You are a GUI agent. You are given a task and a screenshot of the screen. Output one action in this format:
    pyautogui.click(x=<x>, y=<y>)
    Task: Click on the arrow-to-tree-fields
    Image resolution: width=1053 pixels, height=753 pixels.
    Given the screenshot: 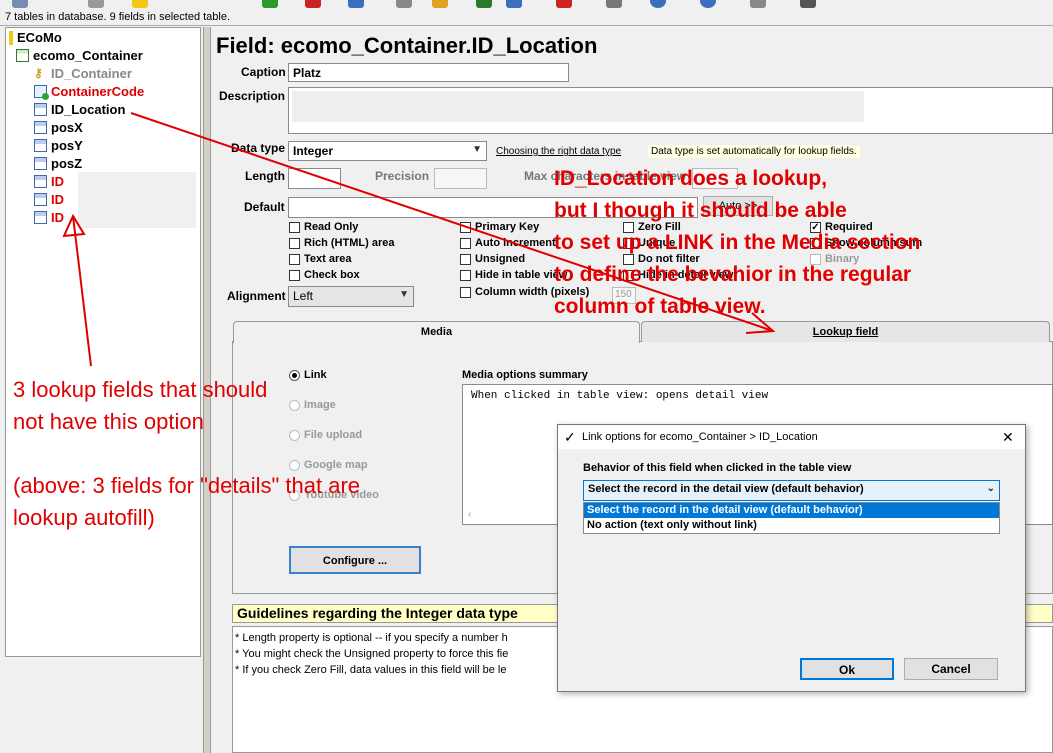 What is the action you would take?
    pyautogui.click(x=77, y=290)
    